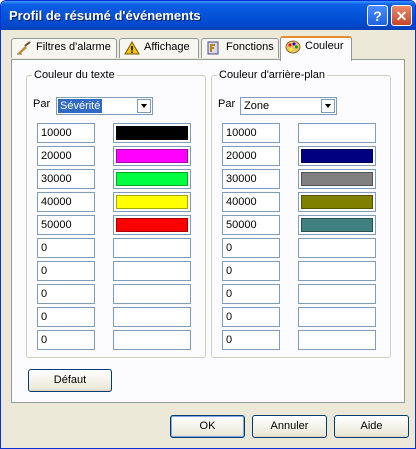 This screenshot has height=449, width=416. I want to click on tab-affichage: Affichage, so click(159, 48).